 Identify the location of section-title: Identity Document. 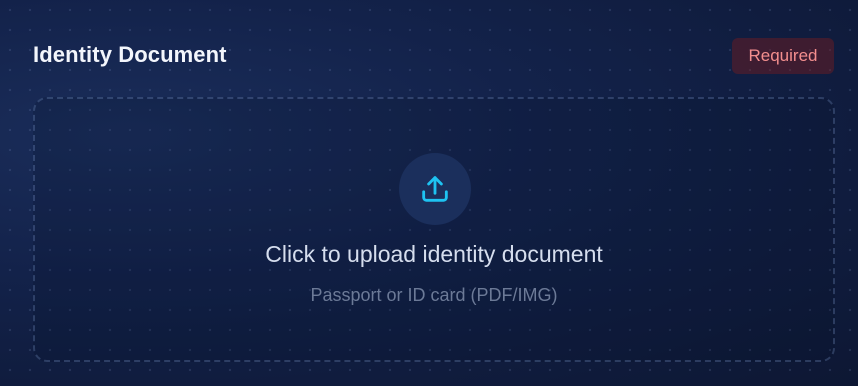
(130, 54).